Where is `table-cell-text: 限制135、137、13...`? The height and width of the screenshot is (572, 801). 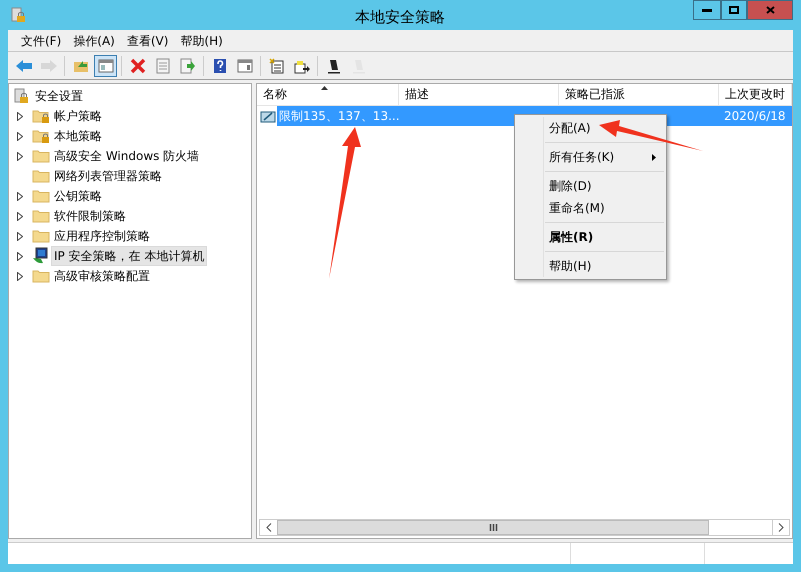 table-cell-text: 限制135、137、13... is located at coordinates (339, 116).